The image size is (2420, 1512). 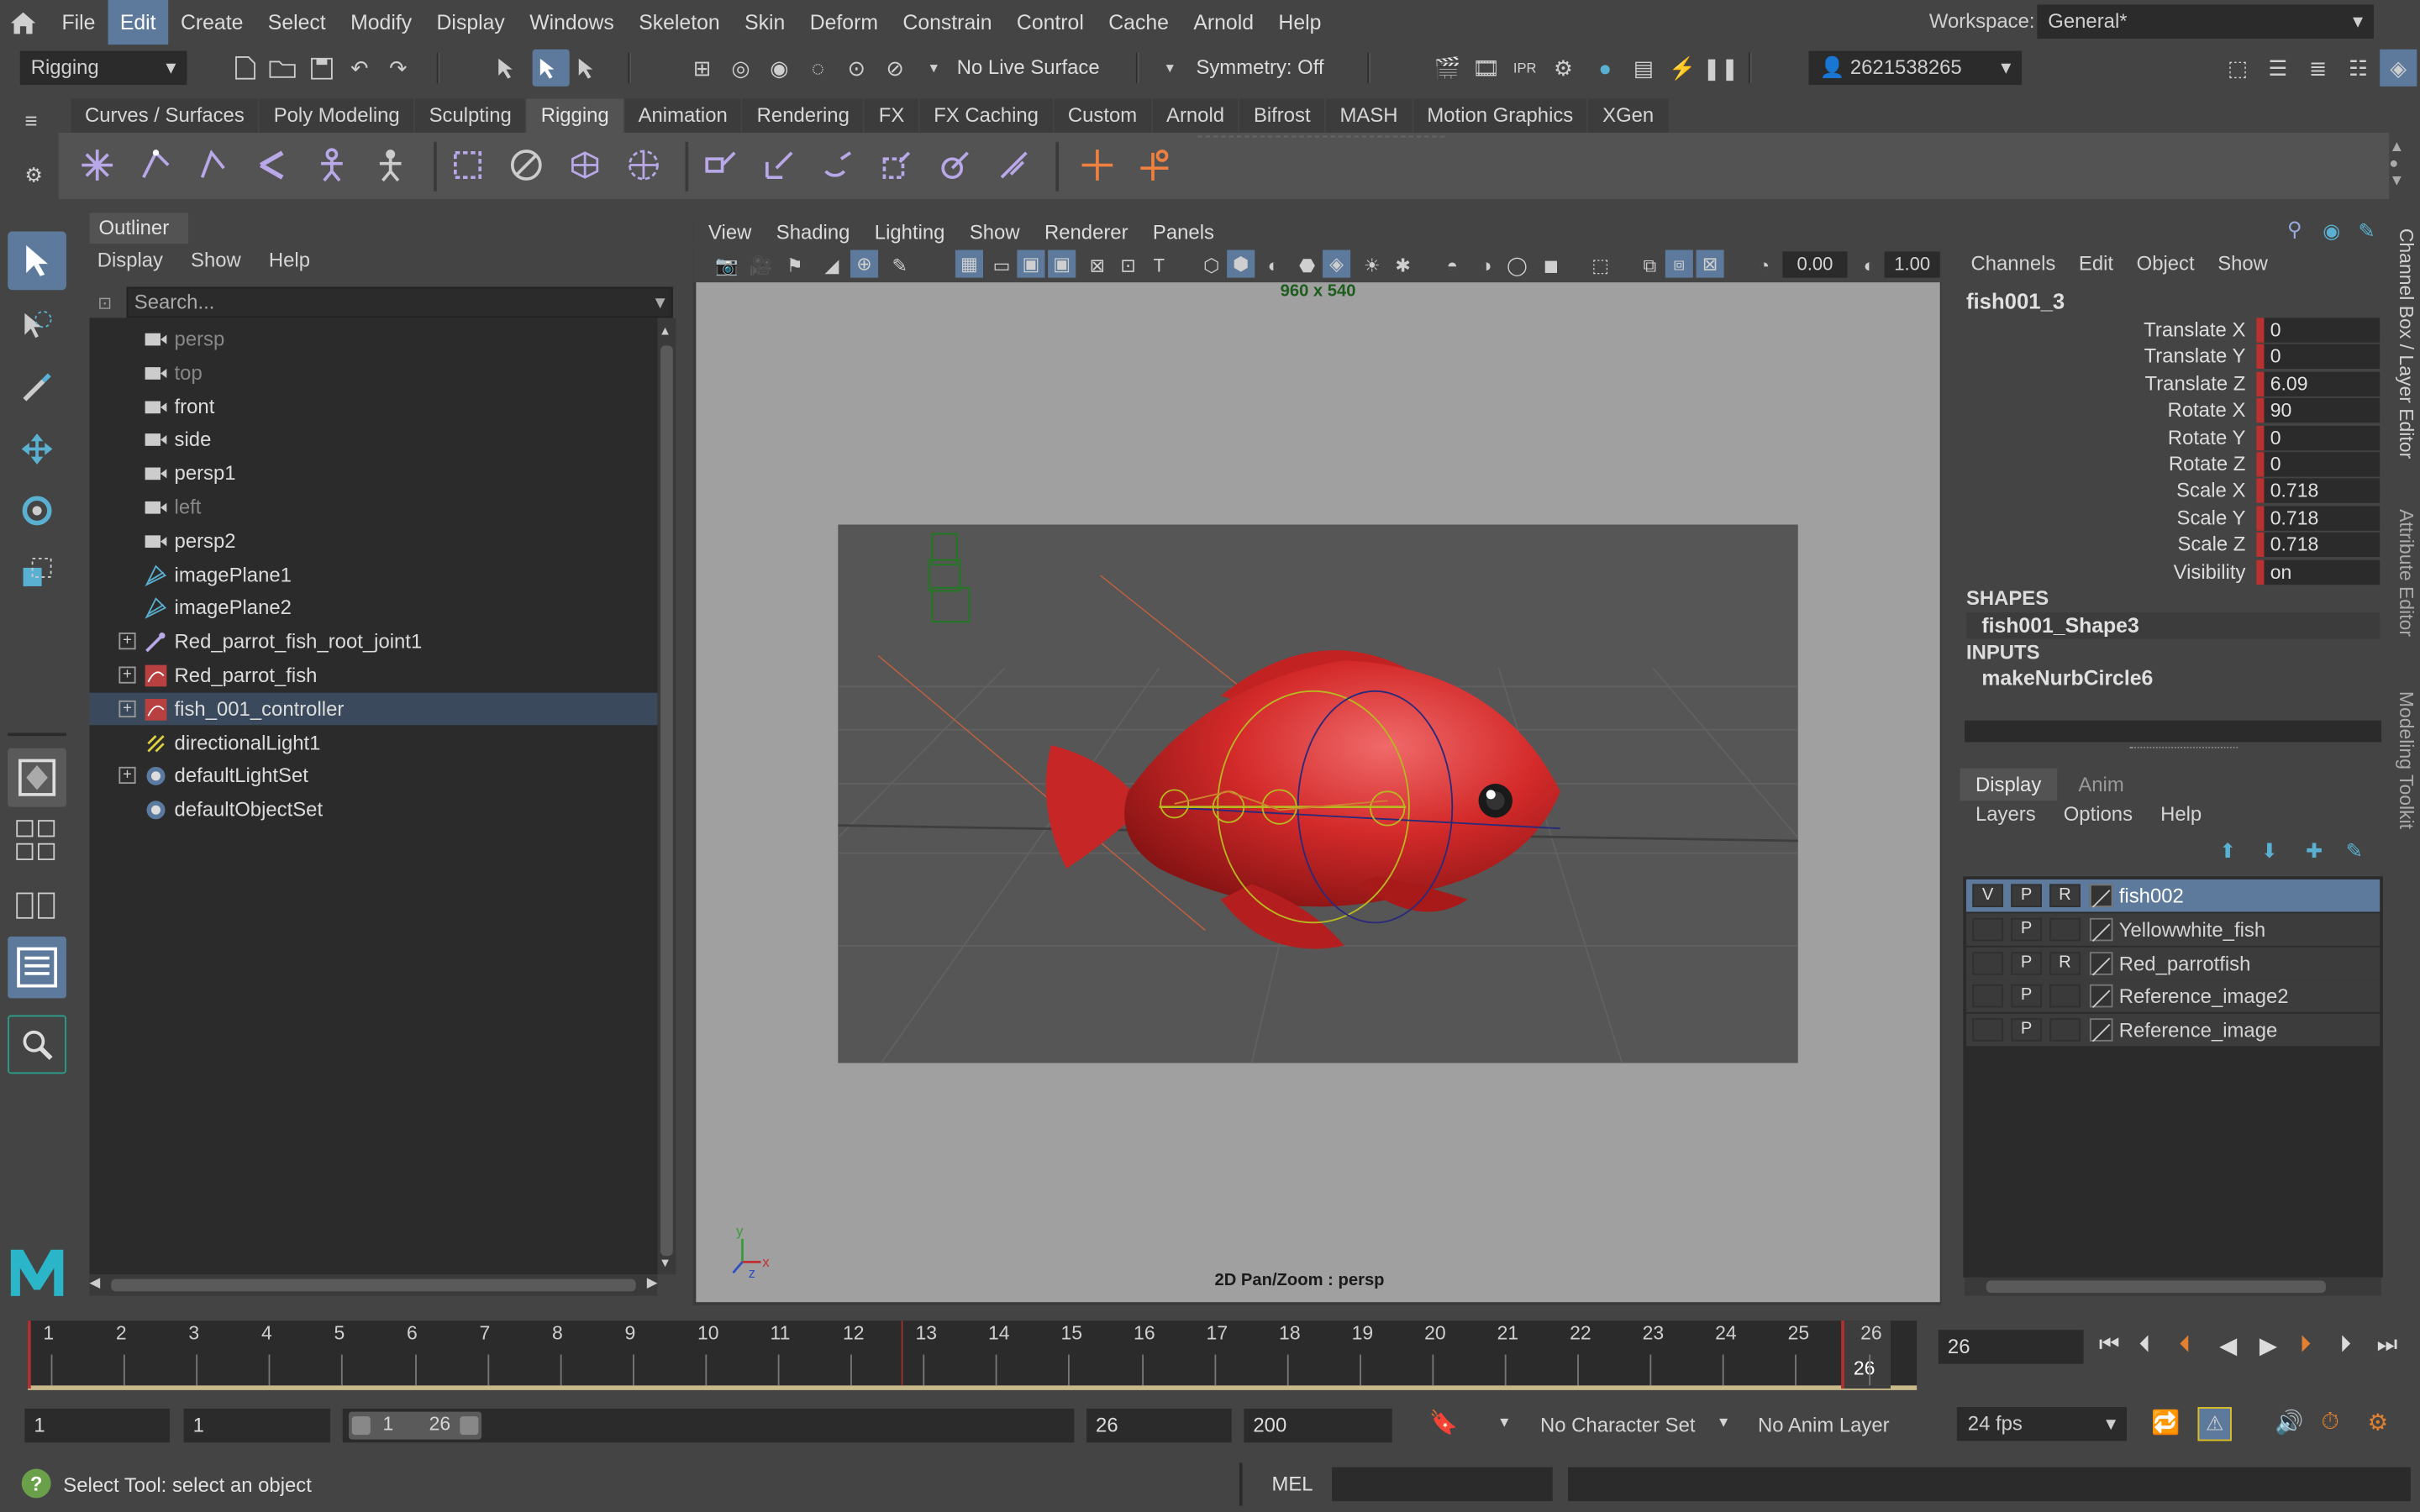 I want to click on shelf-tab-bifrost: Bifrost, so click(x=1282, y=115).